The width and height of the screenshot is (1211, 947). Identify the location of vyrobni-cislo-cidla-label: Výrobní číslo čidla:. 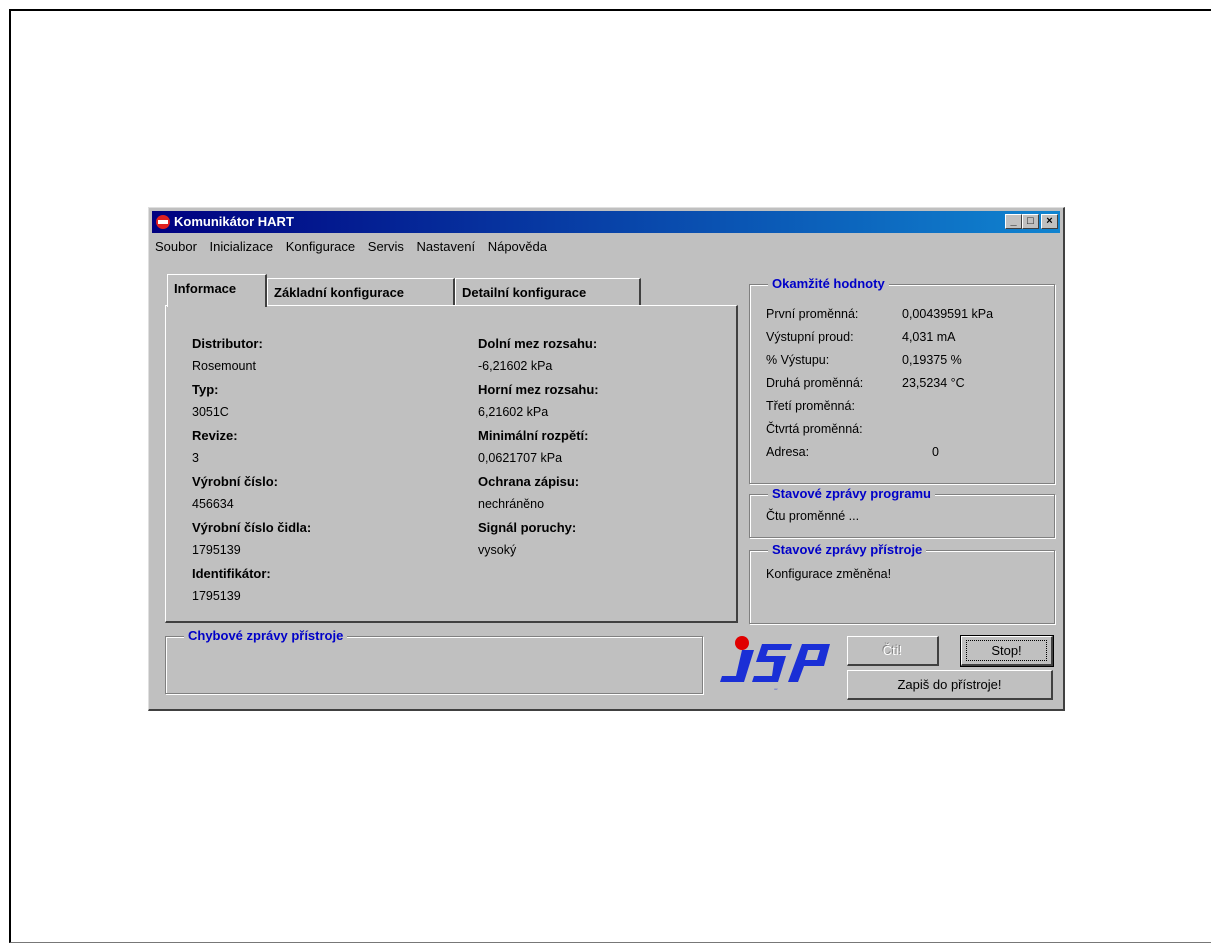
(252, 527).